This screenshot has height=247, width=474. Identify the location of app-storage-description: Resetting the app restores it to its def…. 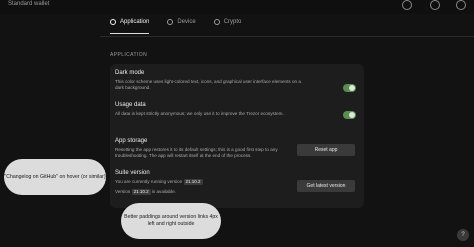
(196, 152).